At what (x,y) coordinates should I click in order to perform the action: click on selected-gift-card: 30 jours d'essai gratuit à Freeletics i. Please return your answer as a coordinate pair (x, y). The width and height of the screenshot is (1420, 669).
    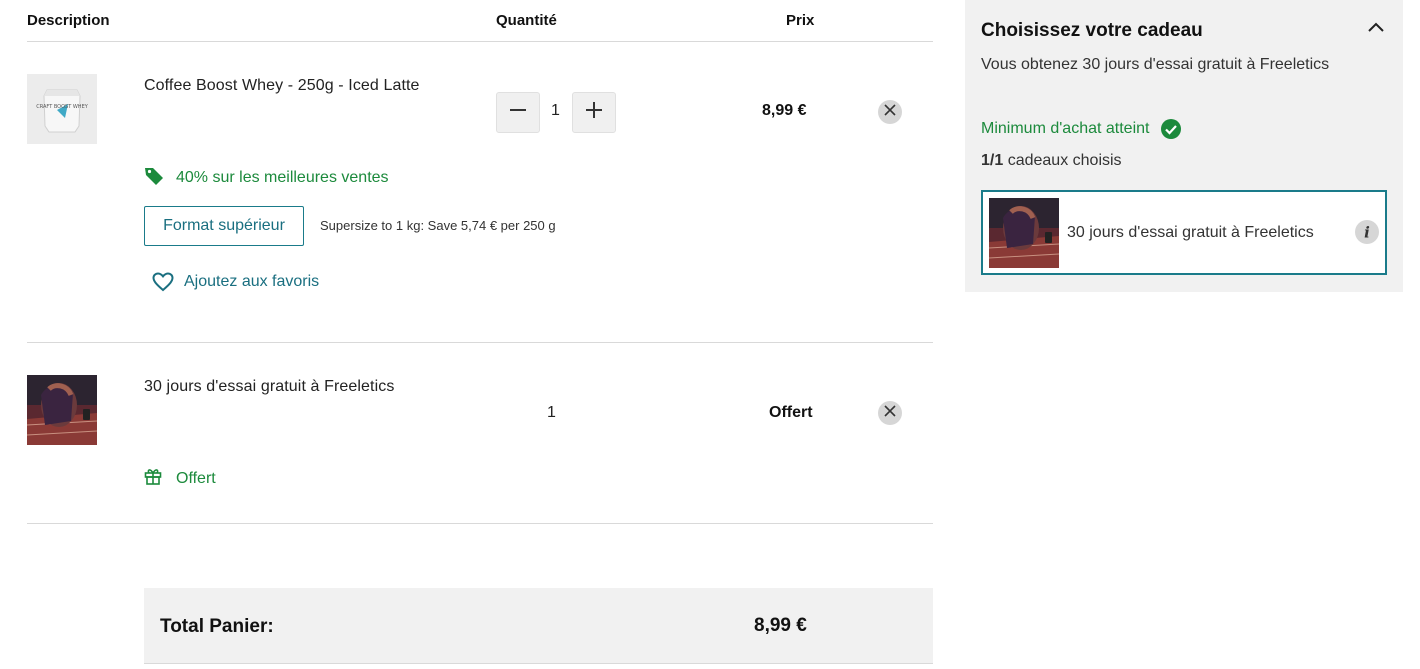
    Looking at the image, I should click on (1184, 232).